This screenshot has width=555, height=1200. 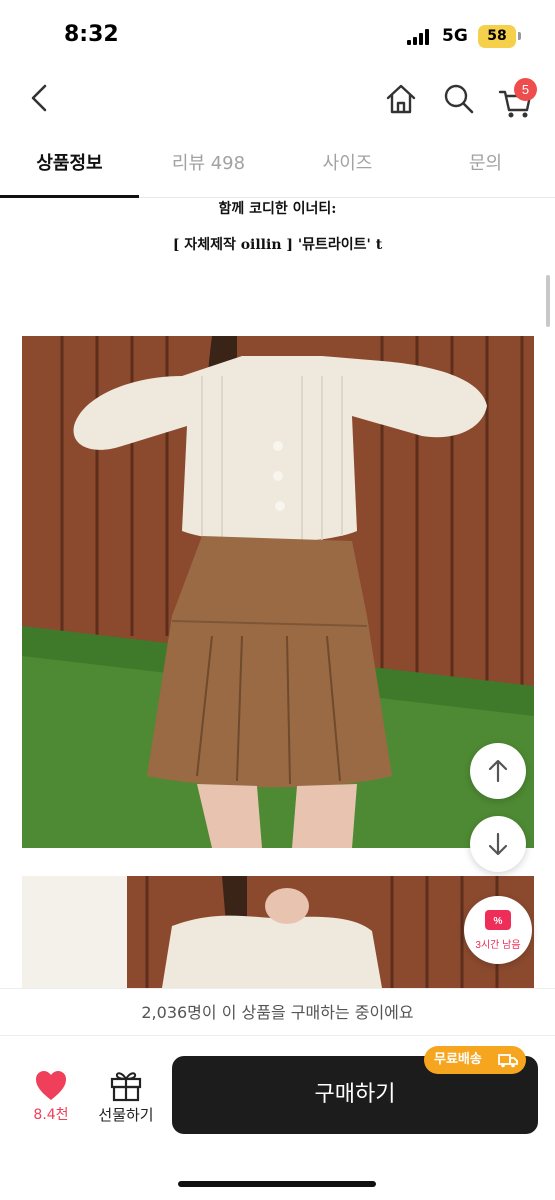 What do you see at coordinates (455, 36) in the screenshot?
I see `network-label: 5G` at bounding box center [455, 36].